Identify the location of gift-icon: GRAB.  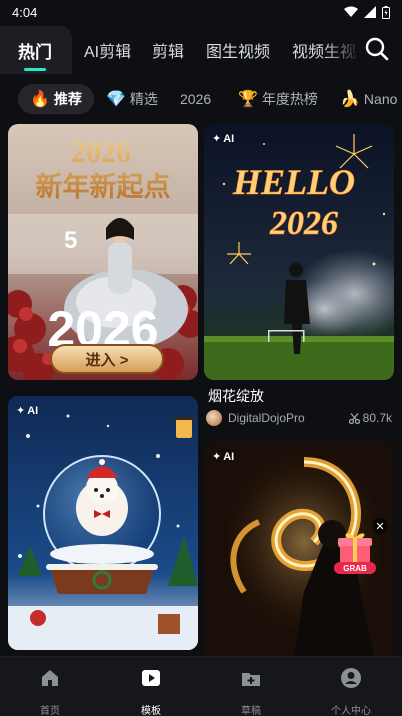
(355, 553).